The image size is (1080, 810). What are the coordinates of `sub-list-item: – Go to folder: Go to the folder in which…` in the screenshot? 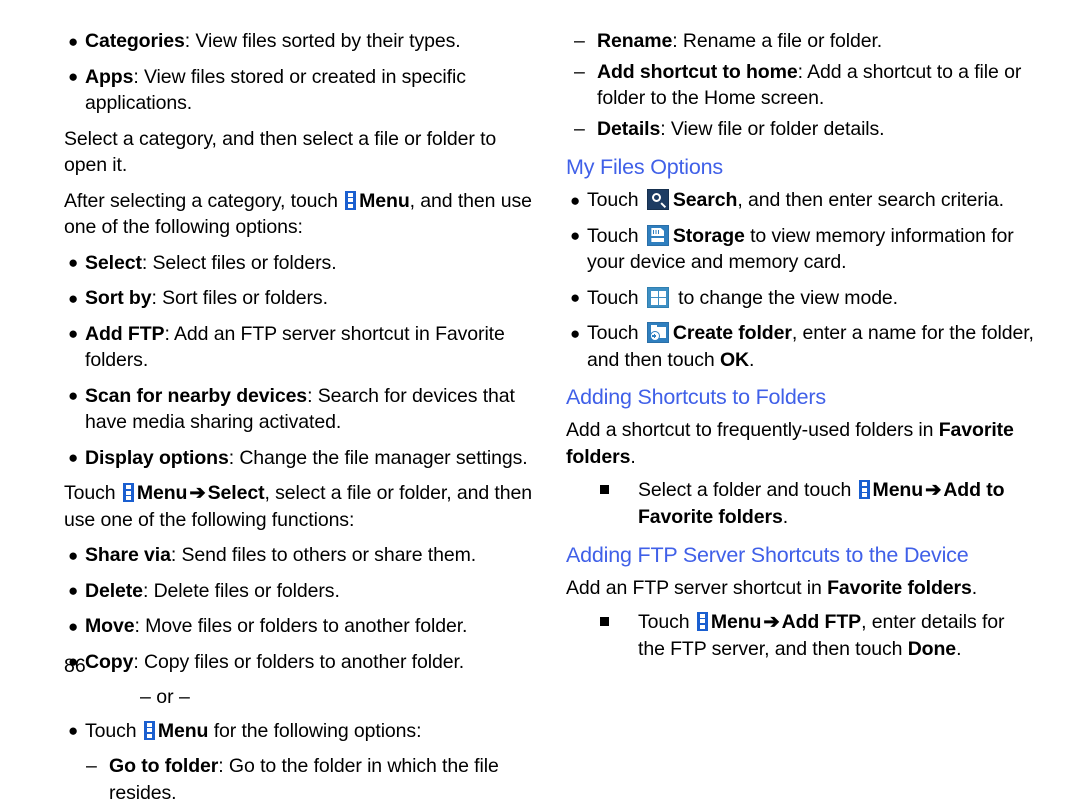 It's located at (299, 779).